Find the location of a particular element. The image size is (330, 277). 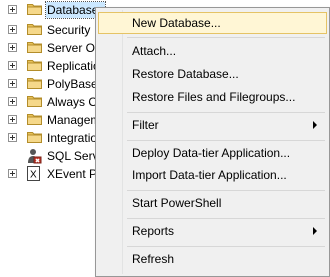

menu-item-refresh: Refresh is located at coordinates (212, 259).